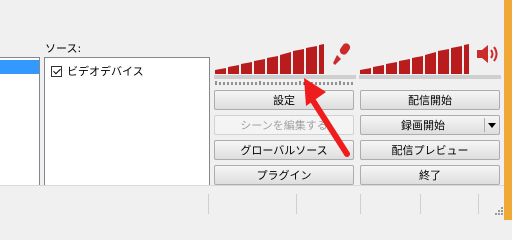 This screenshot has height=240, width=512. Describe the element at coordinates (252, 3) in the screenshot. I see `window-top-strip` at that location.